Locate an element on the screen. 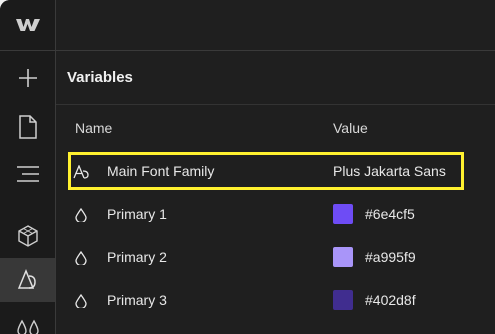  navigator-icon is located at coordinates (27, 174).